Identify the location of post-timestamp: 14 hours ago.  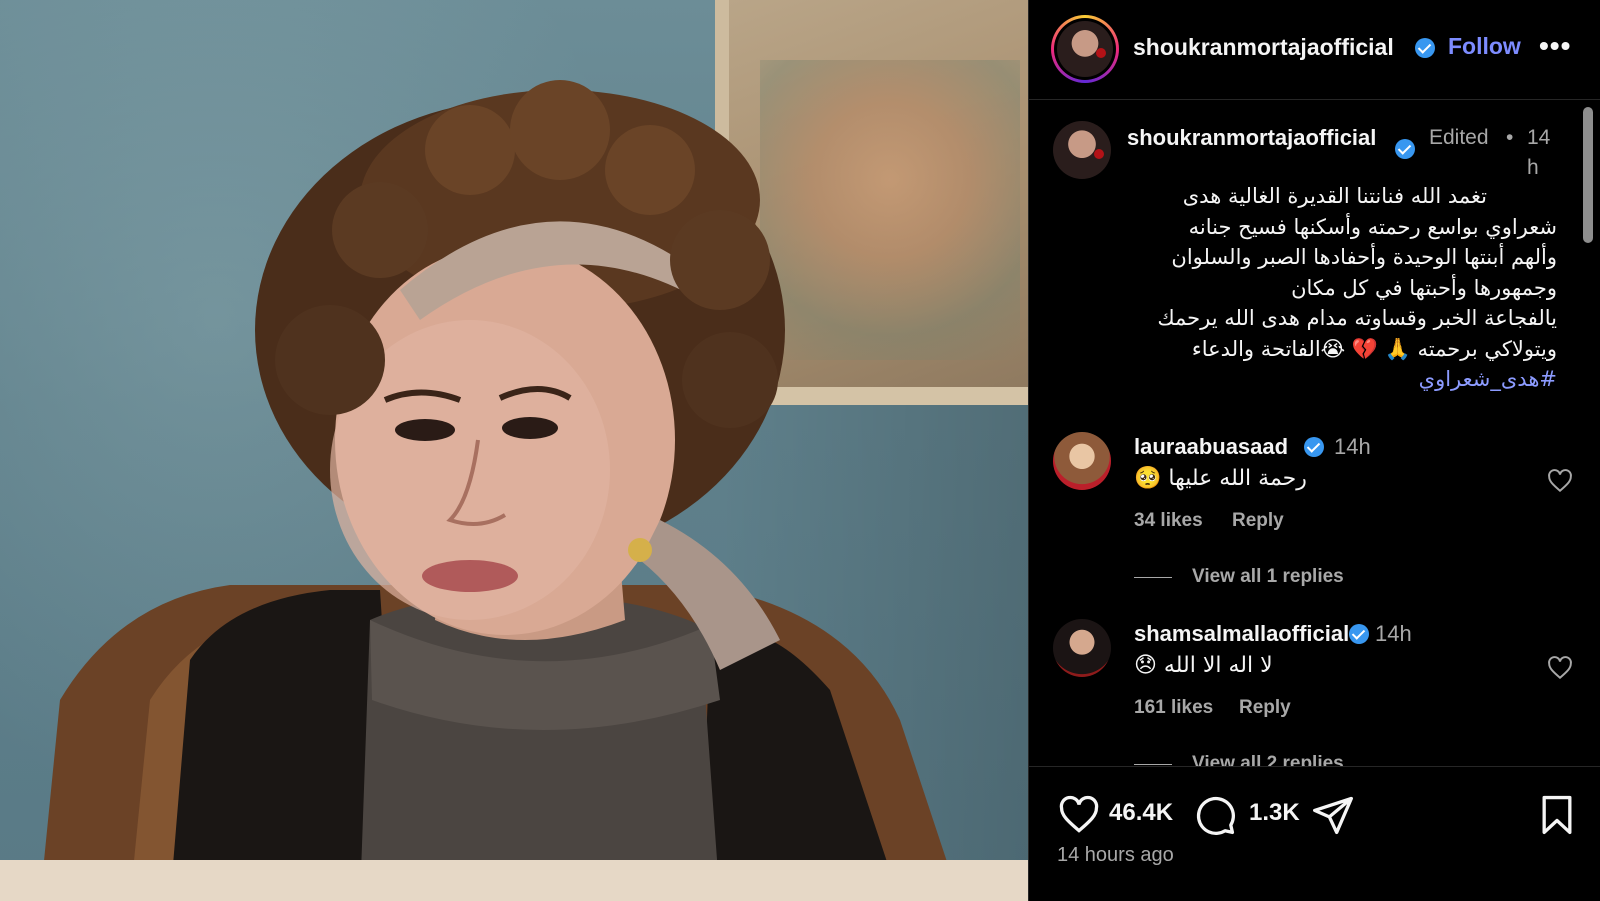
(1115, 855).